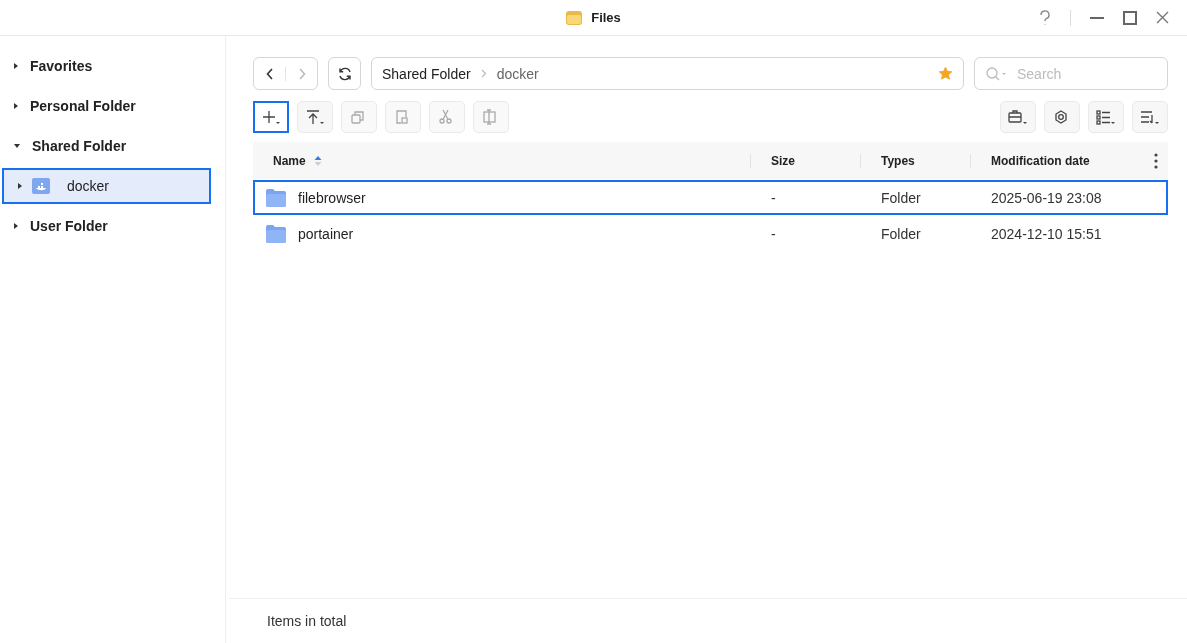 The height and width of the screenshot is (643, 1187). I want to click on sort-button, so click(1150, 117).